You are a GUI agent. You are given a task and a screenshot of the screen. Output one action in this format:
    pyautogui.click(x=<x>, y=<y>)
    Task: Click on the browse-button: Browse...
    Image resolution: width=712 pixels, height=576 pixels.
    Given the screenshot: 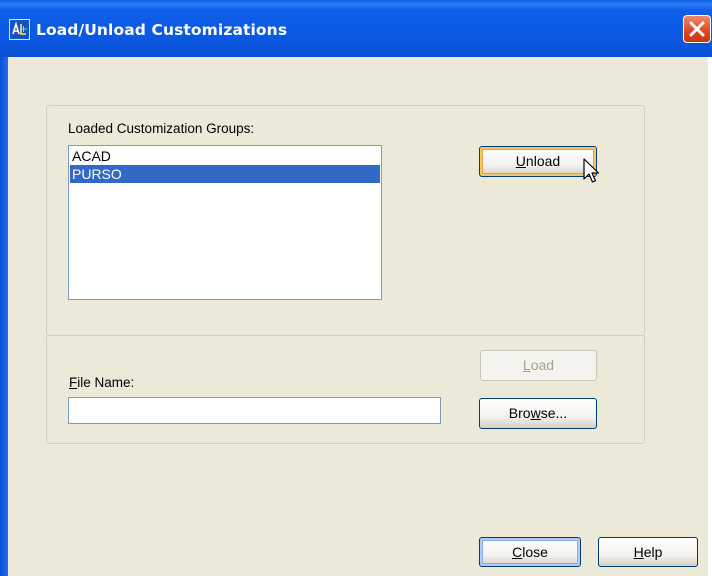 What is the action you would take?
    pyautogui.click(x=538, y=413)
    